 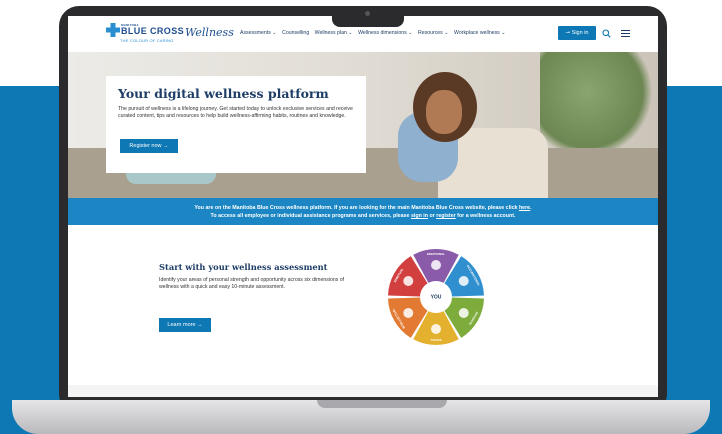 I want to click on hero-plant-image, so click(x=599, y=102).